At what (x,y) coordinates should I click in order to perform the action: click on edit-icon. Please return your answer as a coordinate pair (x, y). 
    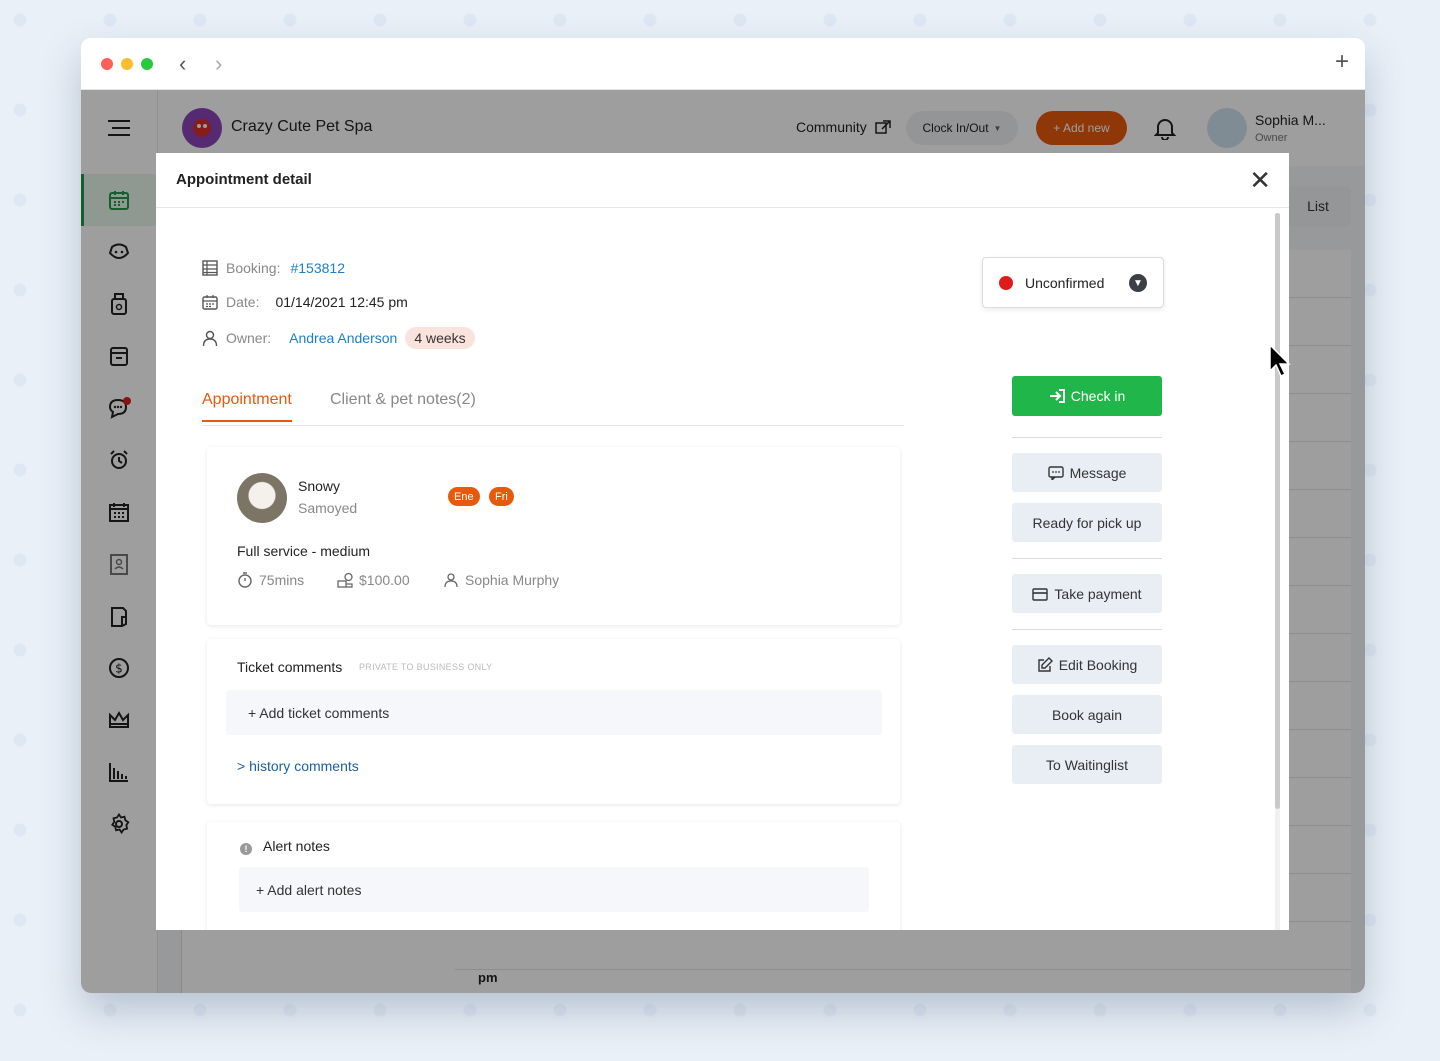
    Looking at the image, I should click on (1045, 664).